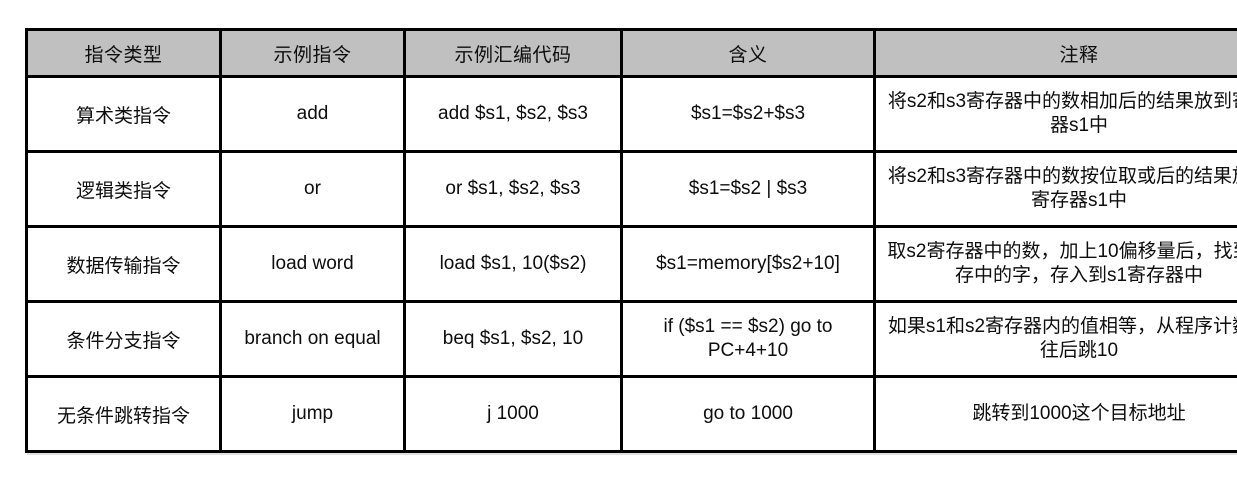  I want to click on column-header-instruction-type: 指令类型, so click(123, 53).